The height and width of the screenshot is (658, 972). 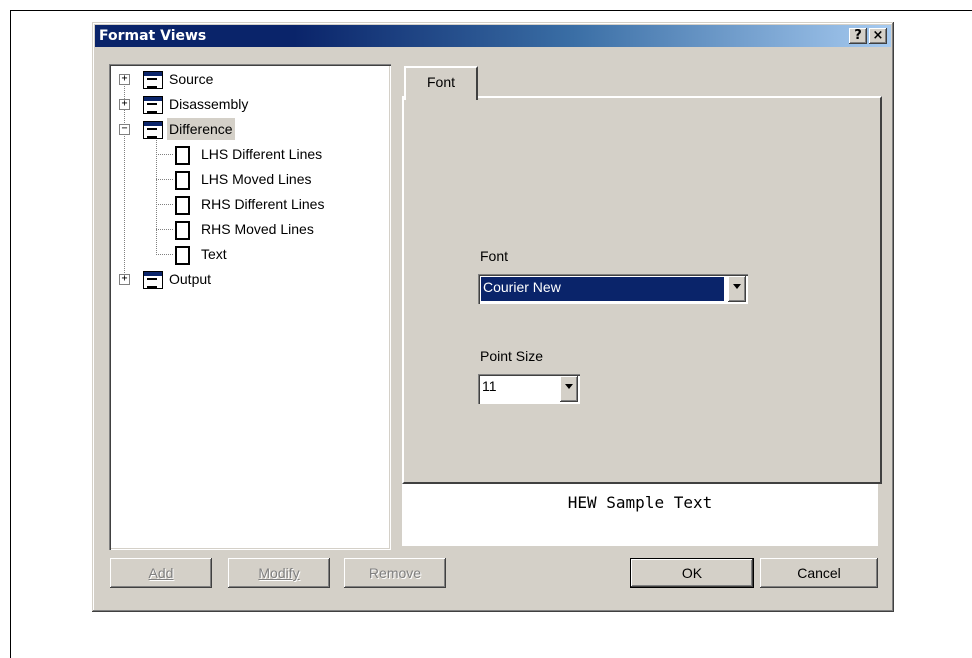 What do you see at coordinates (494, 256) in the screenshot?
I see `font-label: Font` at bounding box center [494, 256].